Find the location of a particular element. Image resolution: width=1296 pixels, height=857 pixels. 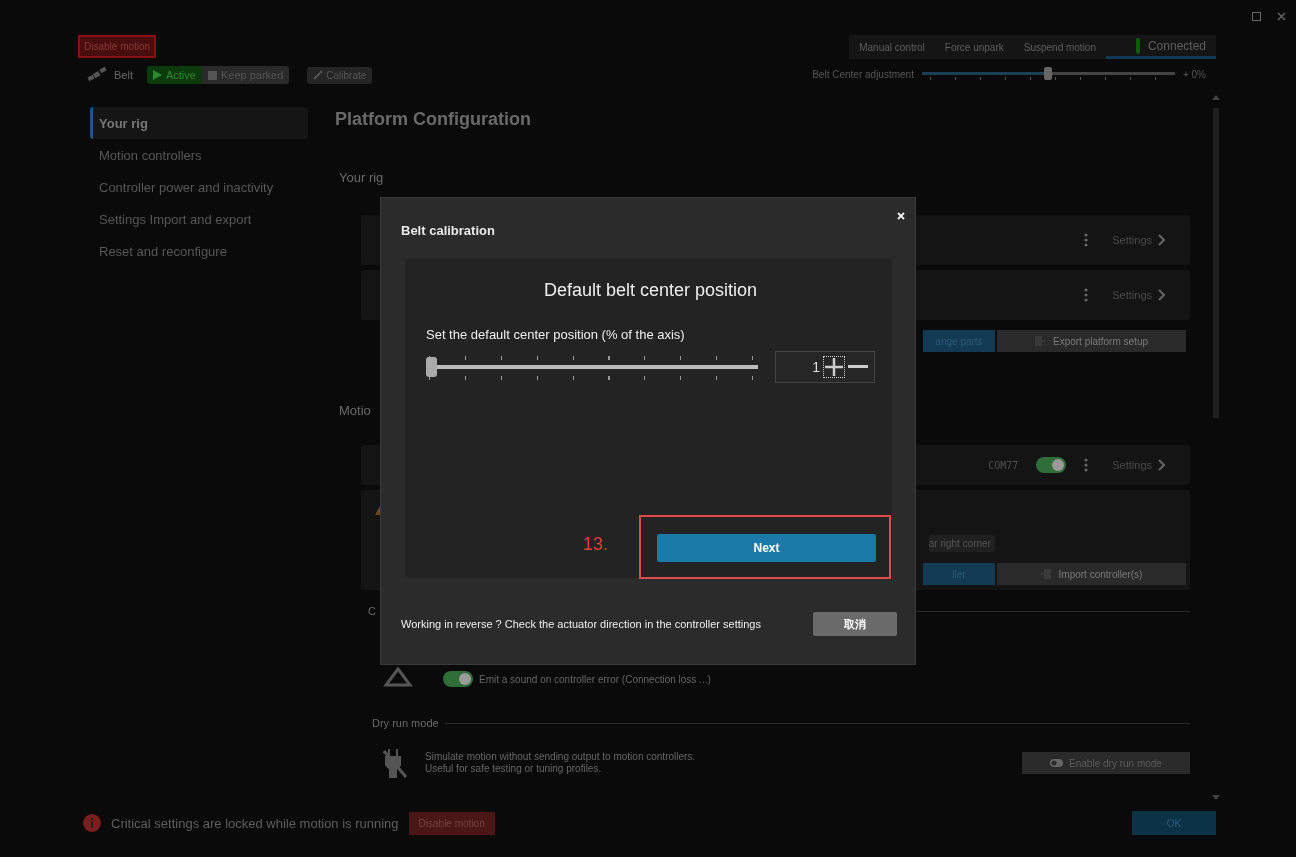

dialog-title: Belt calibration is located at coordinates (448, 230).